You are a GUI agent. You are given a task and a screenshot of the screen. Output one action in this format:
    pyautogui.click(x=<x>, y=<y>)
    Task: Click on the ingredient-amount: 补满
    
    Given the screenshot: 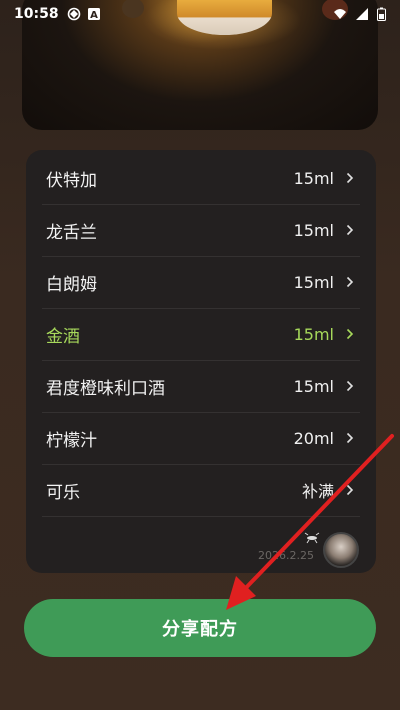 What is the action you would take?
    pyautogui.click(x=317, y=491)
    